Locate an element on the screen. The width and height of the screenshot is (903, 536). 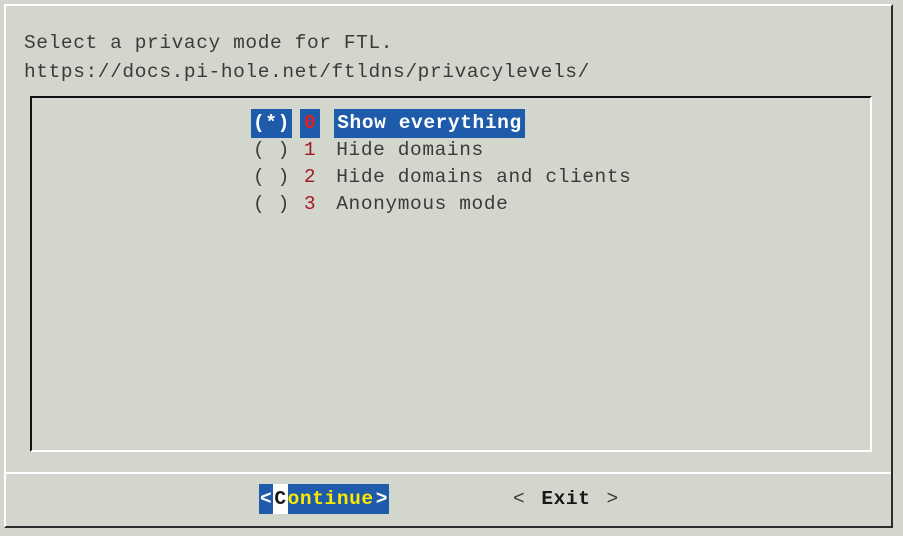
radio-marker-icon-3: ( ) is located at coordinates (271, 204).